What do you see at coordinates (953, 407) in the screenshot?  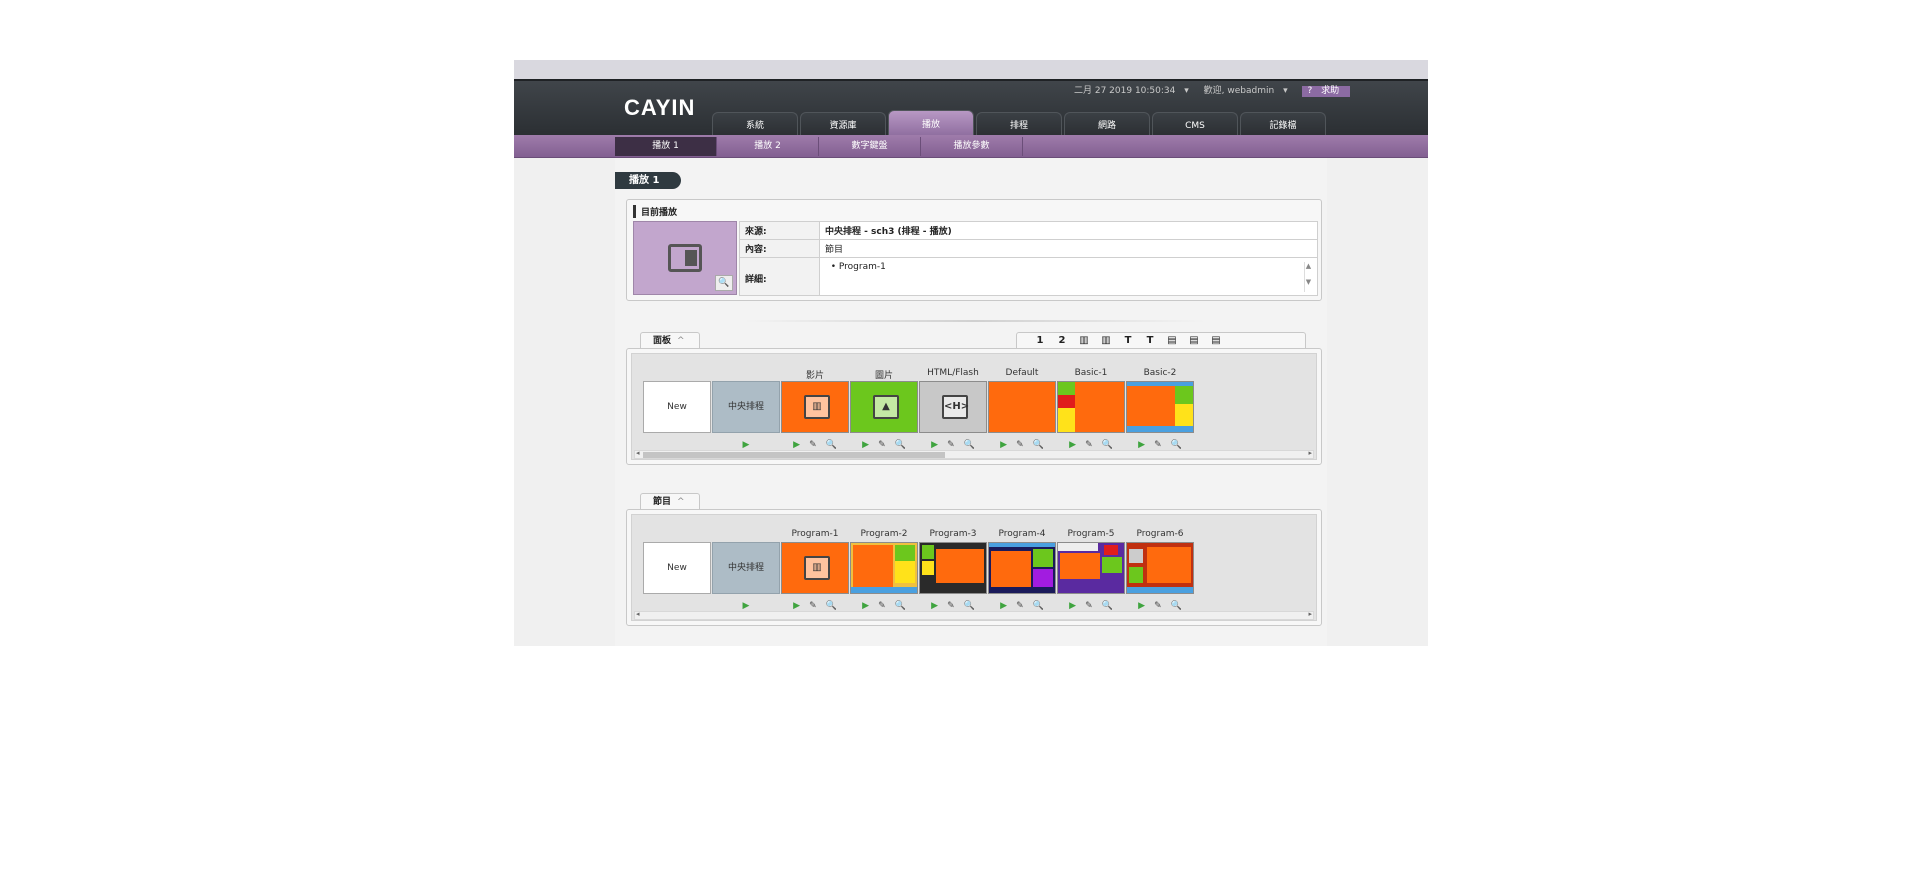 I see `item-thumbnail: <H>` at bounding box center [953, 407].